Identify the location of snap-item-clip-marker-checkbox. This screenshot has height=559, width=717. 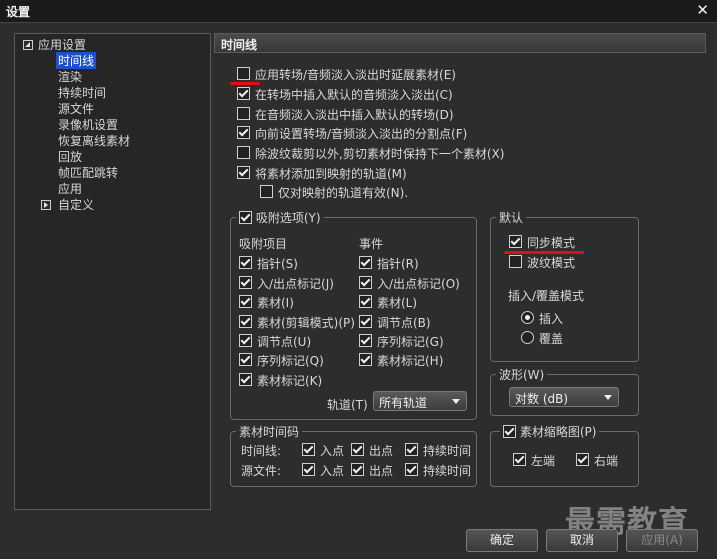
(245, 379).